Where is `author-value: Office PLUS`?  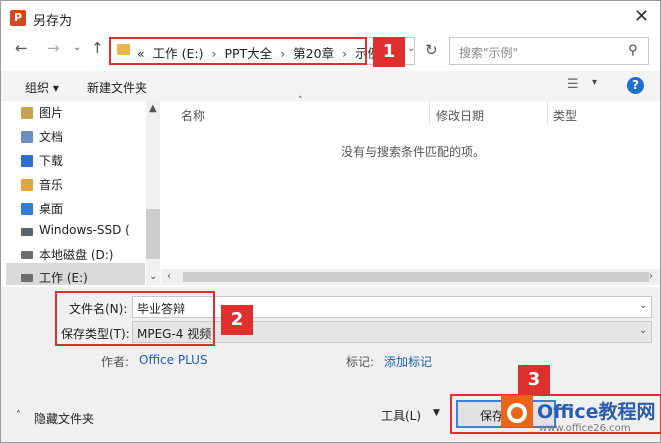 author-value: Office PLUS is located at coordinates (173, 360).